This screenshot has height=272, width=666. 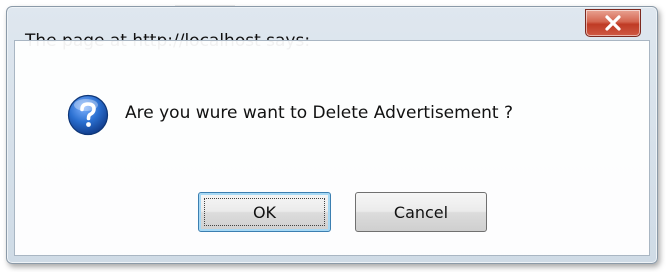 I want to click on ok-button-label: OK, so click(x=264, y=212).